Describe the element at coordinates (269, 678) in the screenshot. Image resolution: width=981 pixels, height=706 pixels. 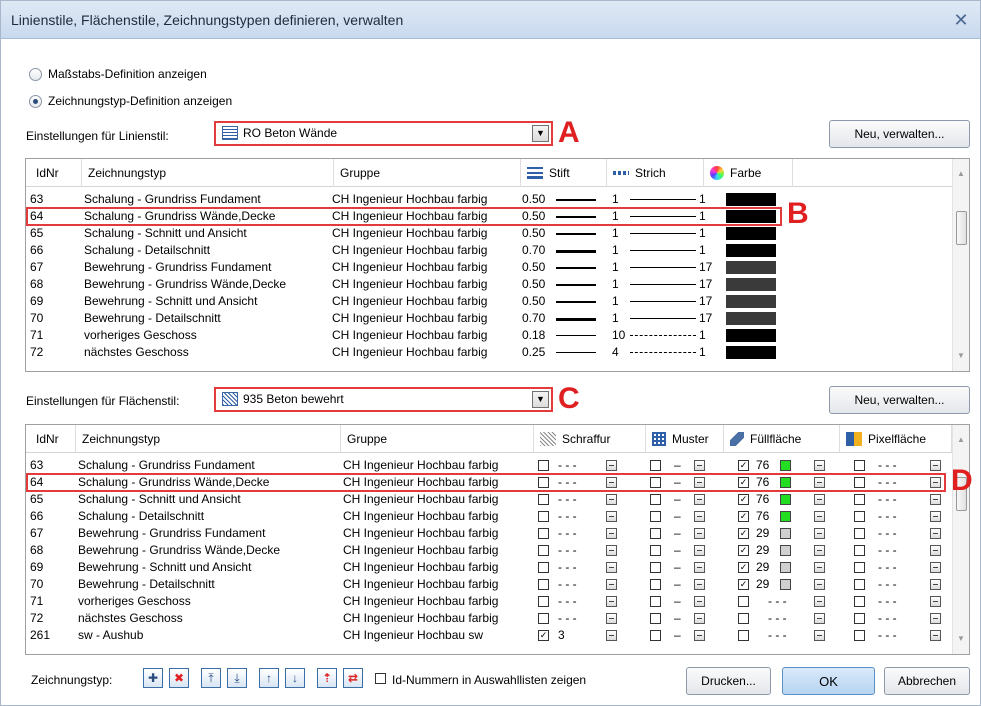
I see `move-up-icon: ↑` at that location.